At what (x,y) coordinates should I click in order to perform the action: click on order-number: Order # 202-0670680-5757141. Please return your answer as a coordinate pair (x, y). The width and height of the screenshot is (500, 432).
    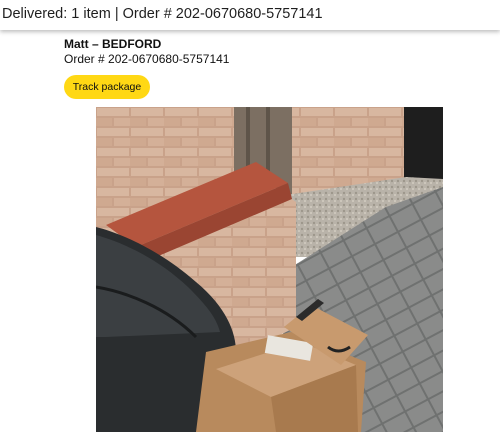
    Looking at the image, I should click on (147, 59).